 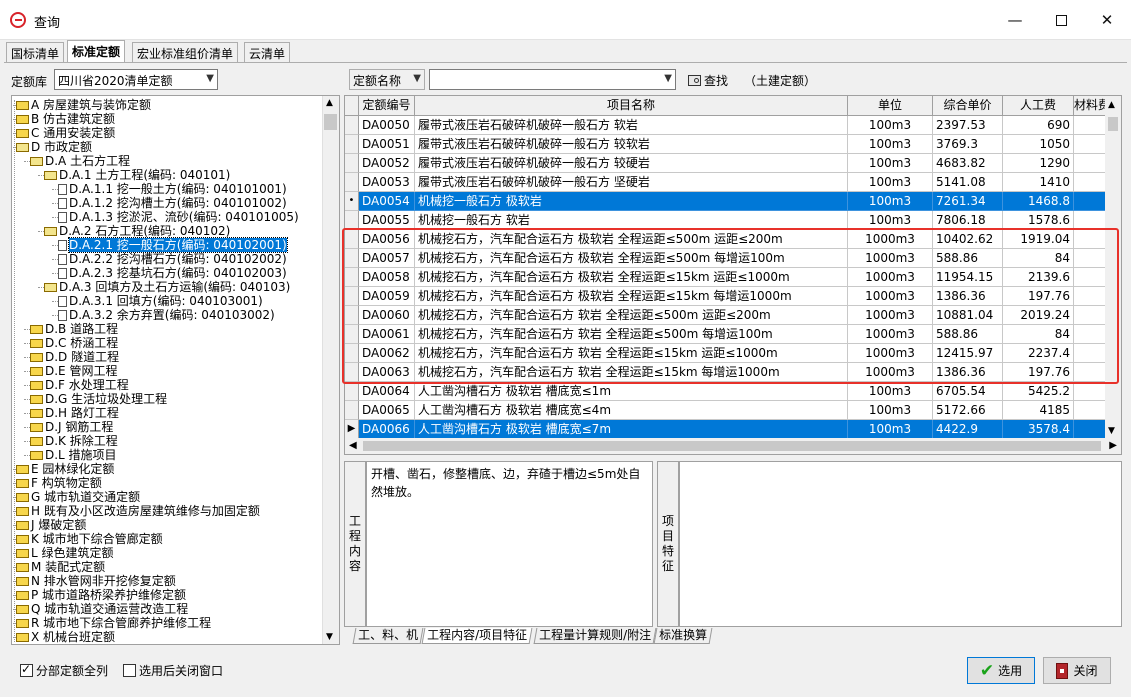 What do you see at coordinates (74, 329) in the screenshot?
I see `tree-item: D.B 道路工程` at bounding box center [74, 329].